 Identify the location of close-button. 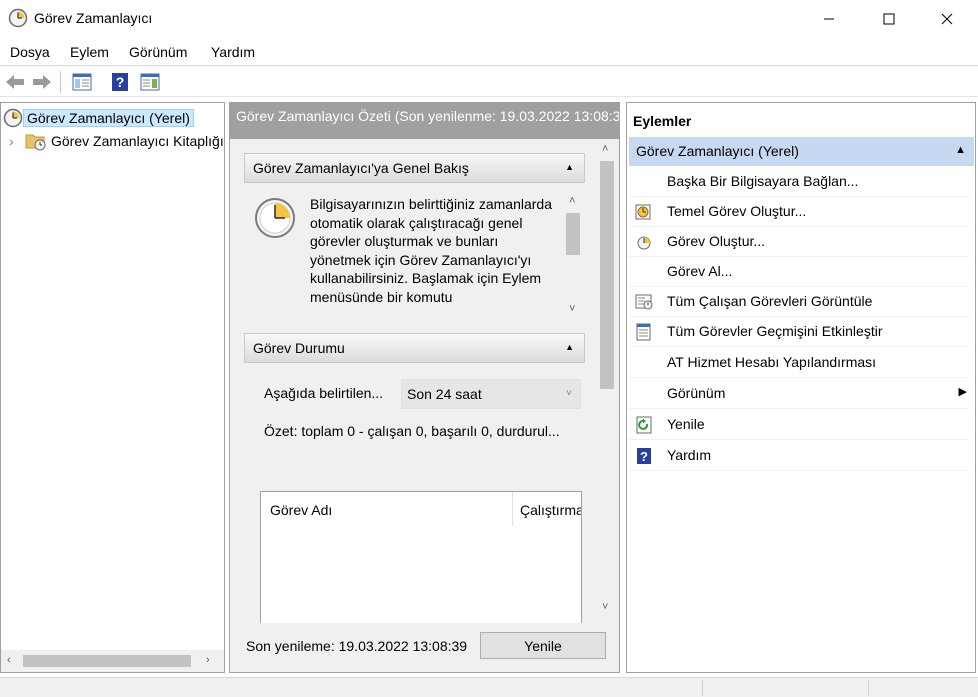
(947, 19).